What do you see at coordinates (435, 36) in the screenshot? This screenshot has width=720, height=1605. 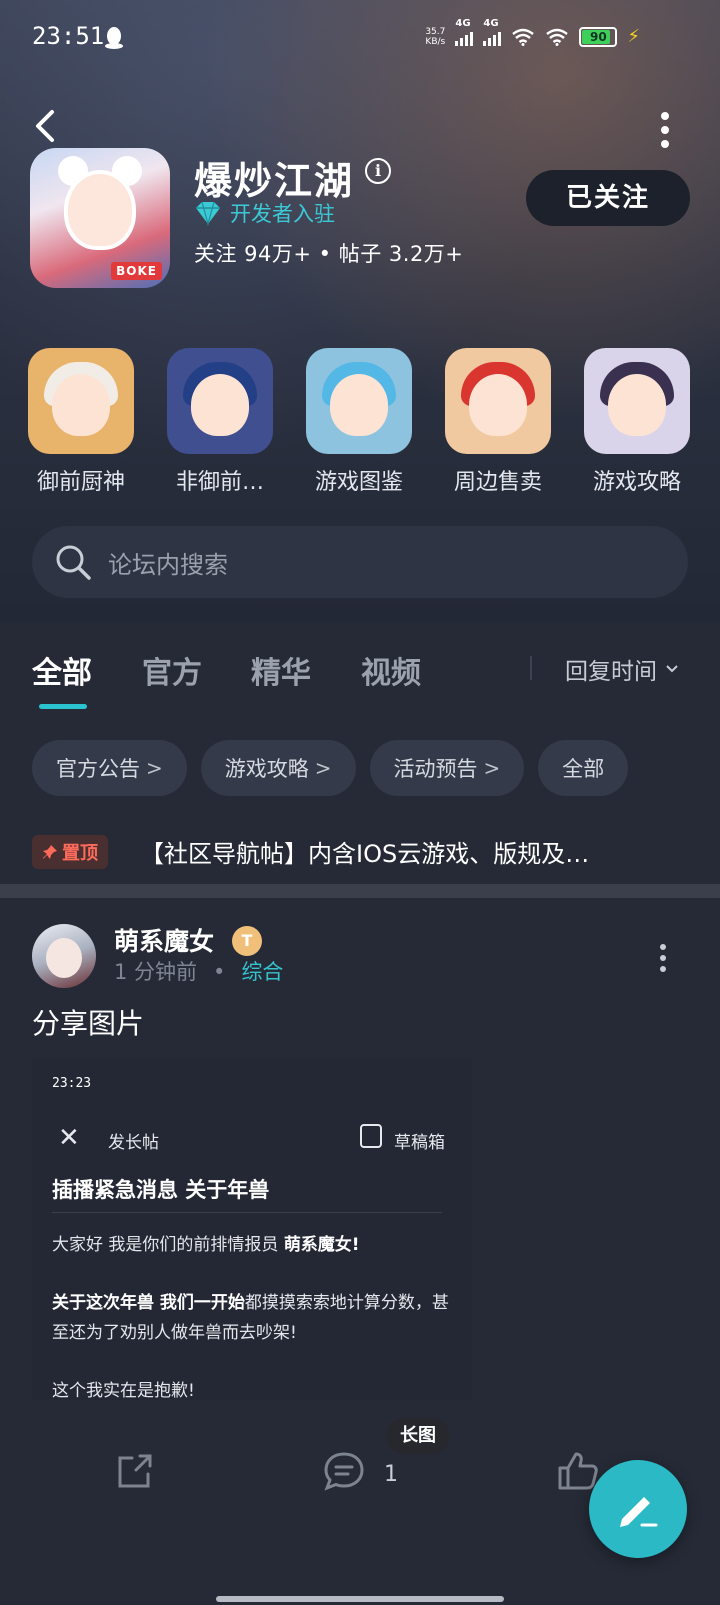 I see `net-speed: 35.7 KB/s` at bounding box center [435, 36].